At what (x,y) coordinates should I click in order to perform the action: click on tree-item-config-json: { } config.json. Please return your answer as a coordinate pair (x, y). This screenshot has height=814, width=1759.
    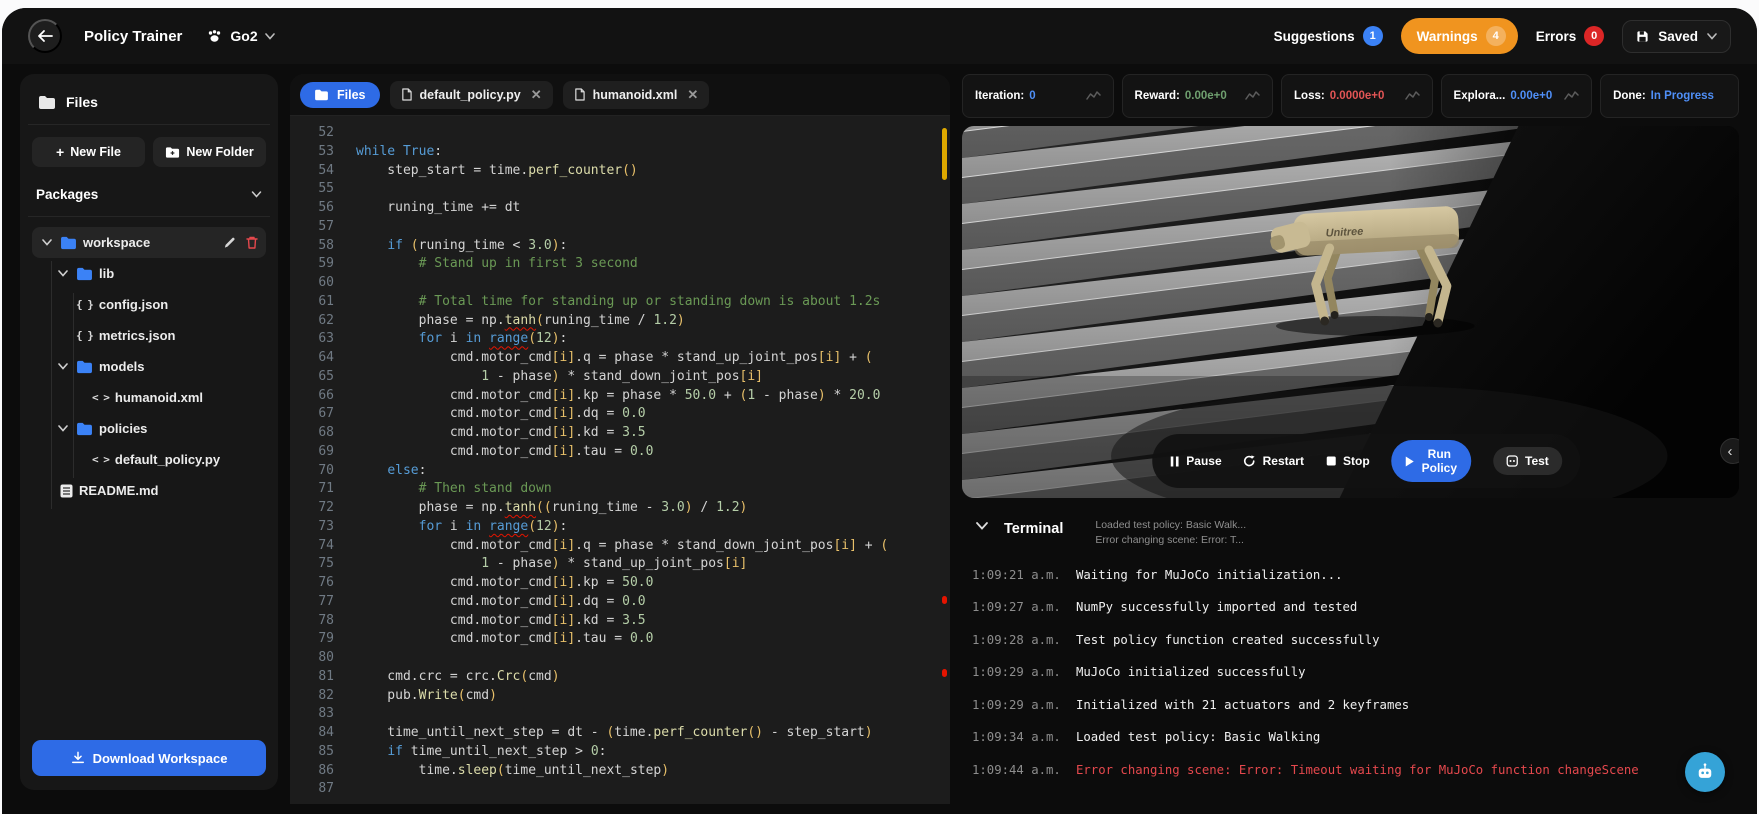
    Looking at the image, I should click on (149, 304).